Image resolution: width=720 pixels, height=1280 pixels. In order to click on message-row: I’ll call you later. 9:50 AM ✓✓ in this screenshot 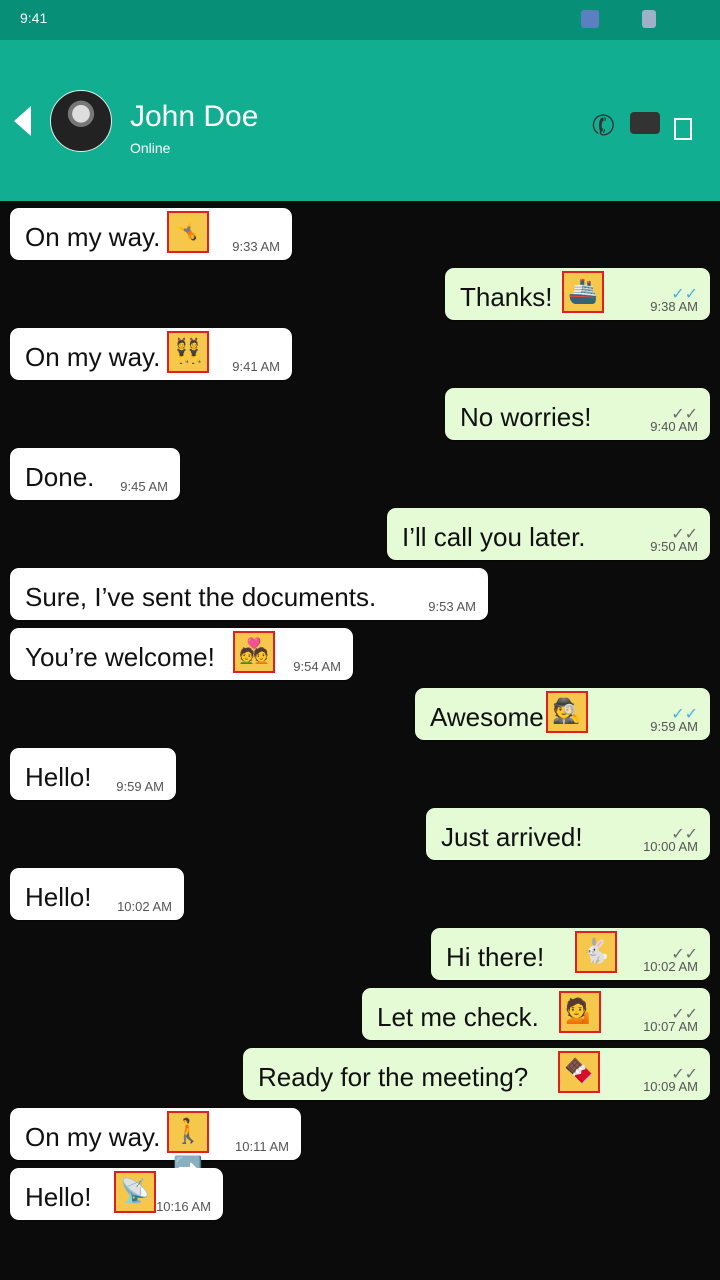, I will do `click(360, 530)`.